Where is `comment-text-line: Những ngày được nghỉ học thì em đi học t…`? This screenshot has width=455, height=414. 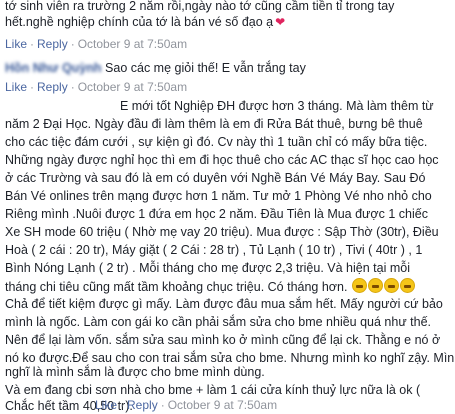 comment-text-line: Những ngày được nghỉ học thì em đi học t… is located at coordinates (222, 160).